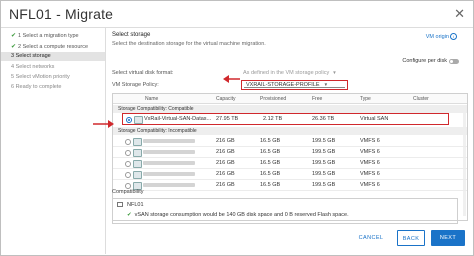 Image resolution: width=474 pixels, height=256 pixels. I want to click on group-incompatible: Storage Compatibility: Incompatible, so click(290, 131).